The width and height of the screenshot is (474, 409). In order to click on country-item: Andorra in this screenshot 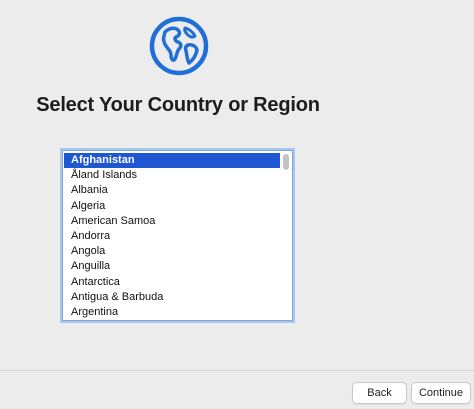, I will do `click(172, 236)`.